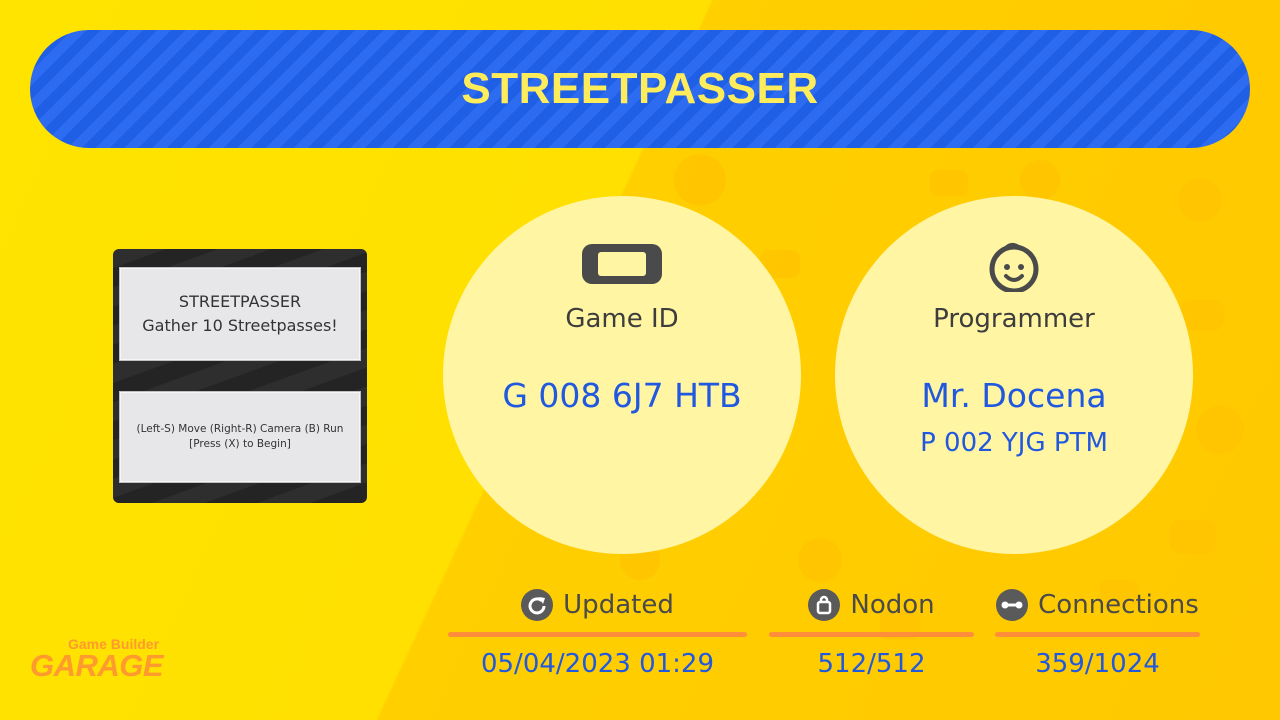 The image size is (1280, 720). Describe the element at coordinates (1014, 443) in the screenshot. I see `programmer-id: P 002 YJG PTM` at that location.